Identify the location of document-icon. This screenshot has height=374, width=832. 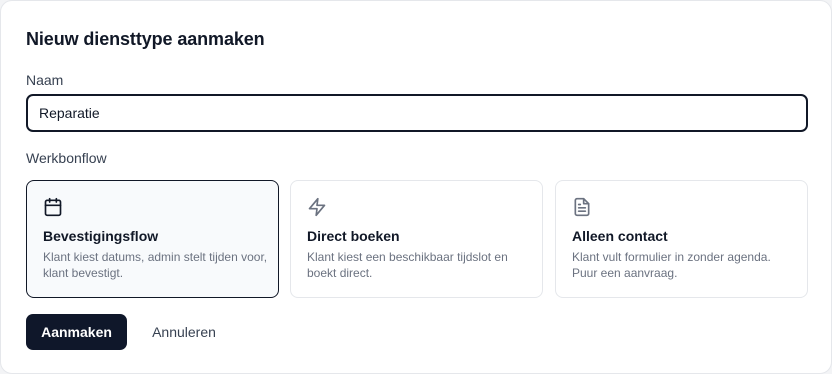
(582, 207).